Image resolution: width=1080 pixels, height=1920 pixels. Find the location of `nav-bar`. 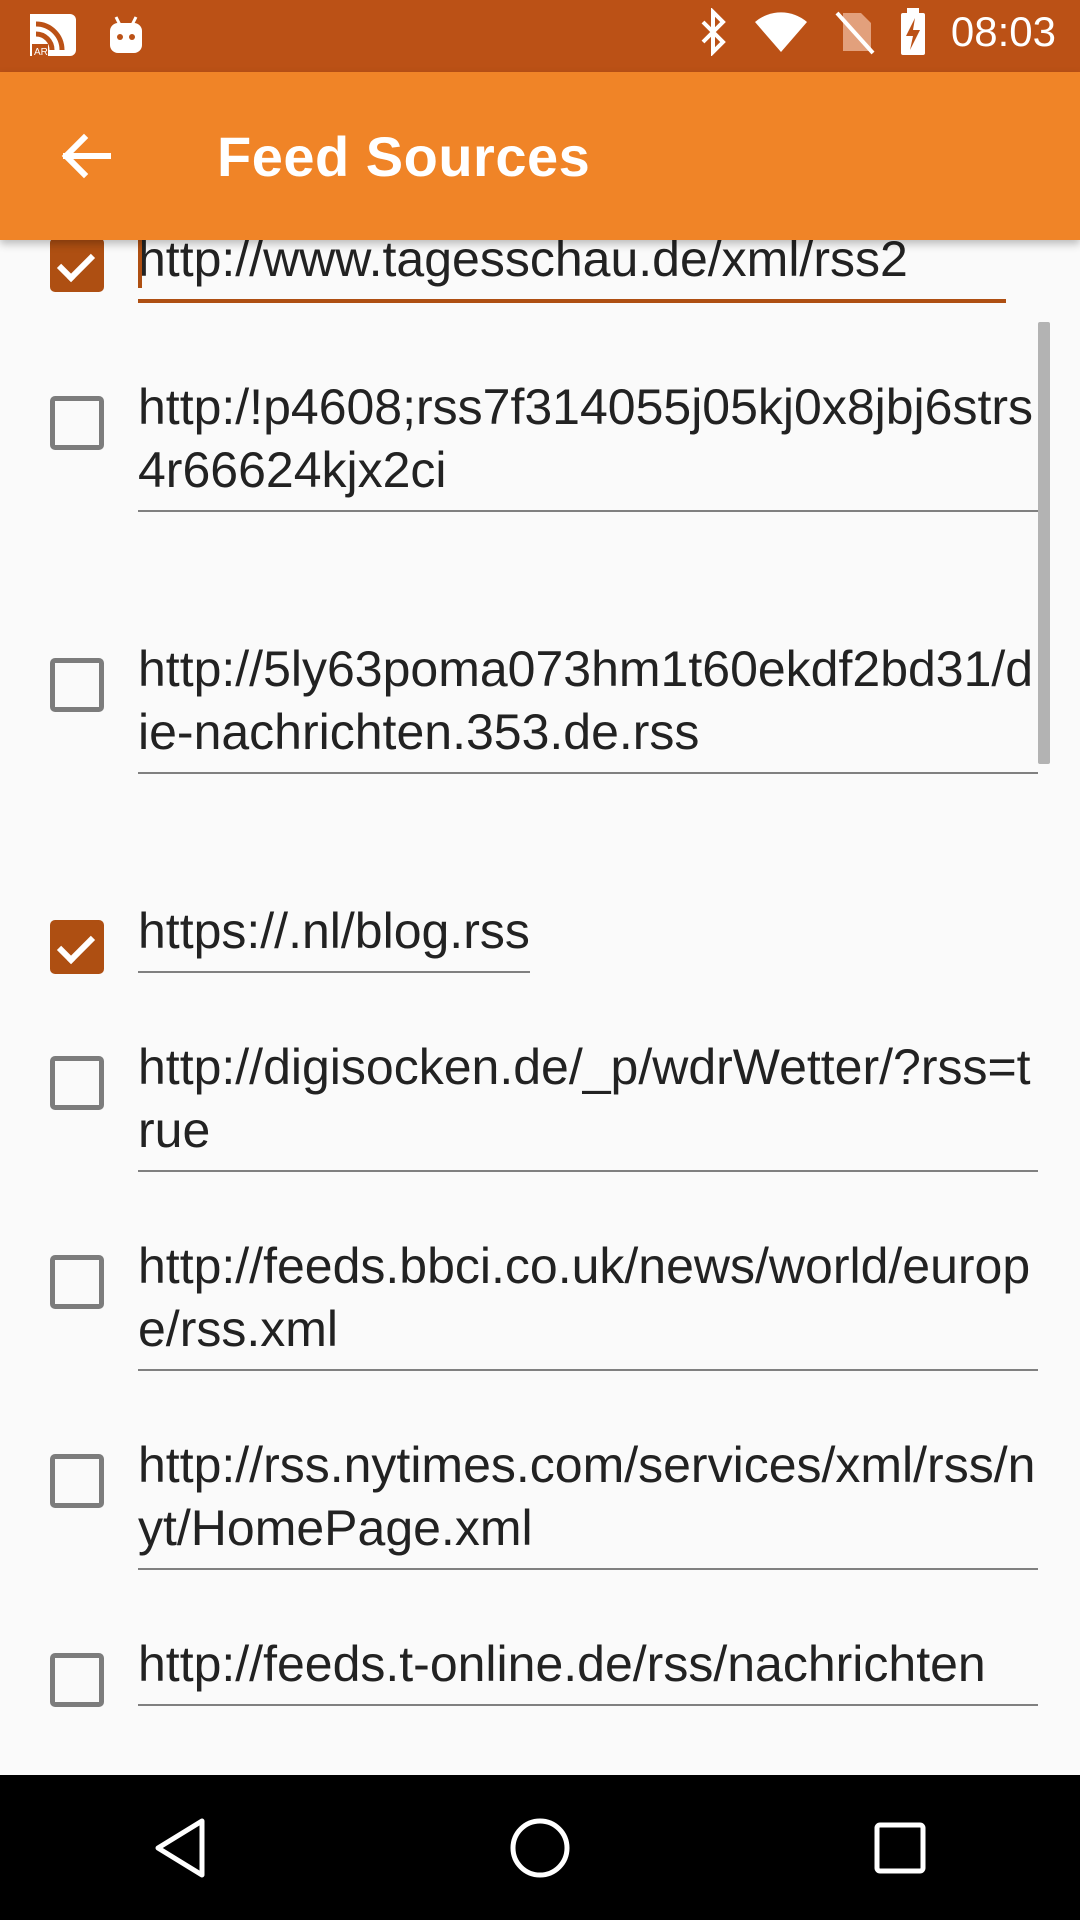

nav-bar is located at coordinates (540, 1847).